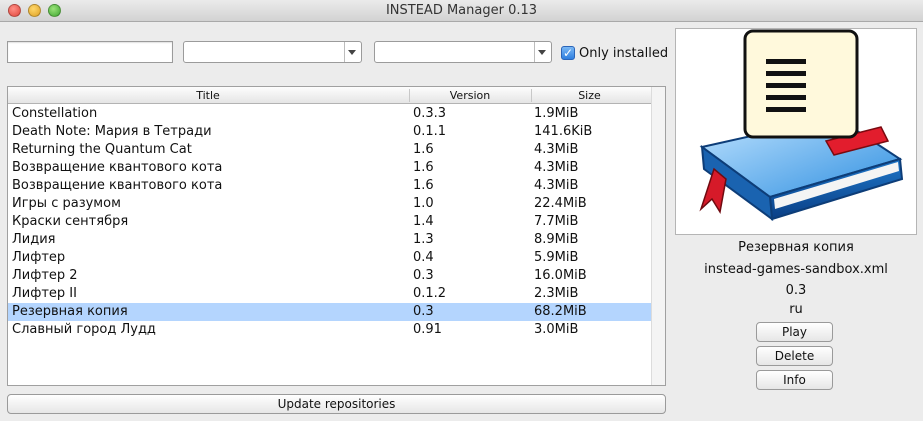 This screenshot has height=421, width=923. I want to click on game-title-cell: Лифтер II, so click(44, 293).